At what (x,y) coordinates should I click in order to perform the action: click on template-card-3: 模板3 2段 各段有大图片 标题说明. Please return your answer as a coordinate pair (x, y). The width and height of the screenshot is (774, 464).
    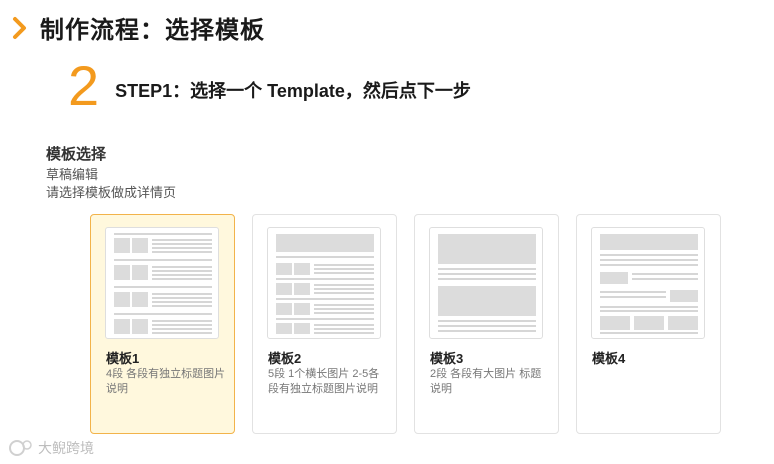
    Looking at the image, I should click on (486, 324).